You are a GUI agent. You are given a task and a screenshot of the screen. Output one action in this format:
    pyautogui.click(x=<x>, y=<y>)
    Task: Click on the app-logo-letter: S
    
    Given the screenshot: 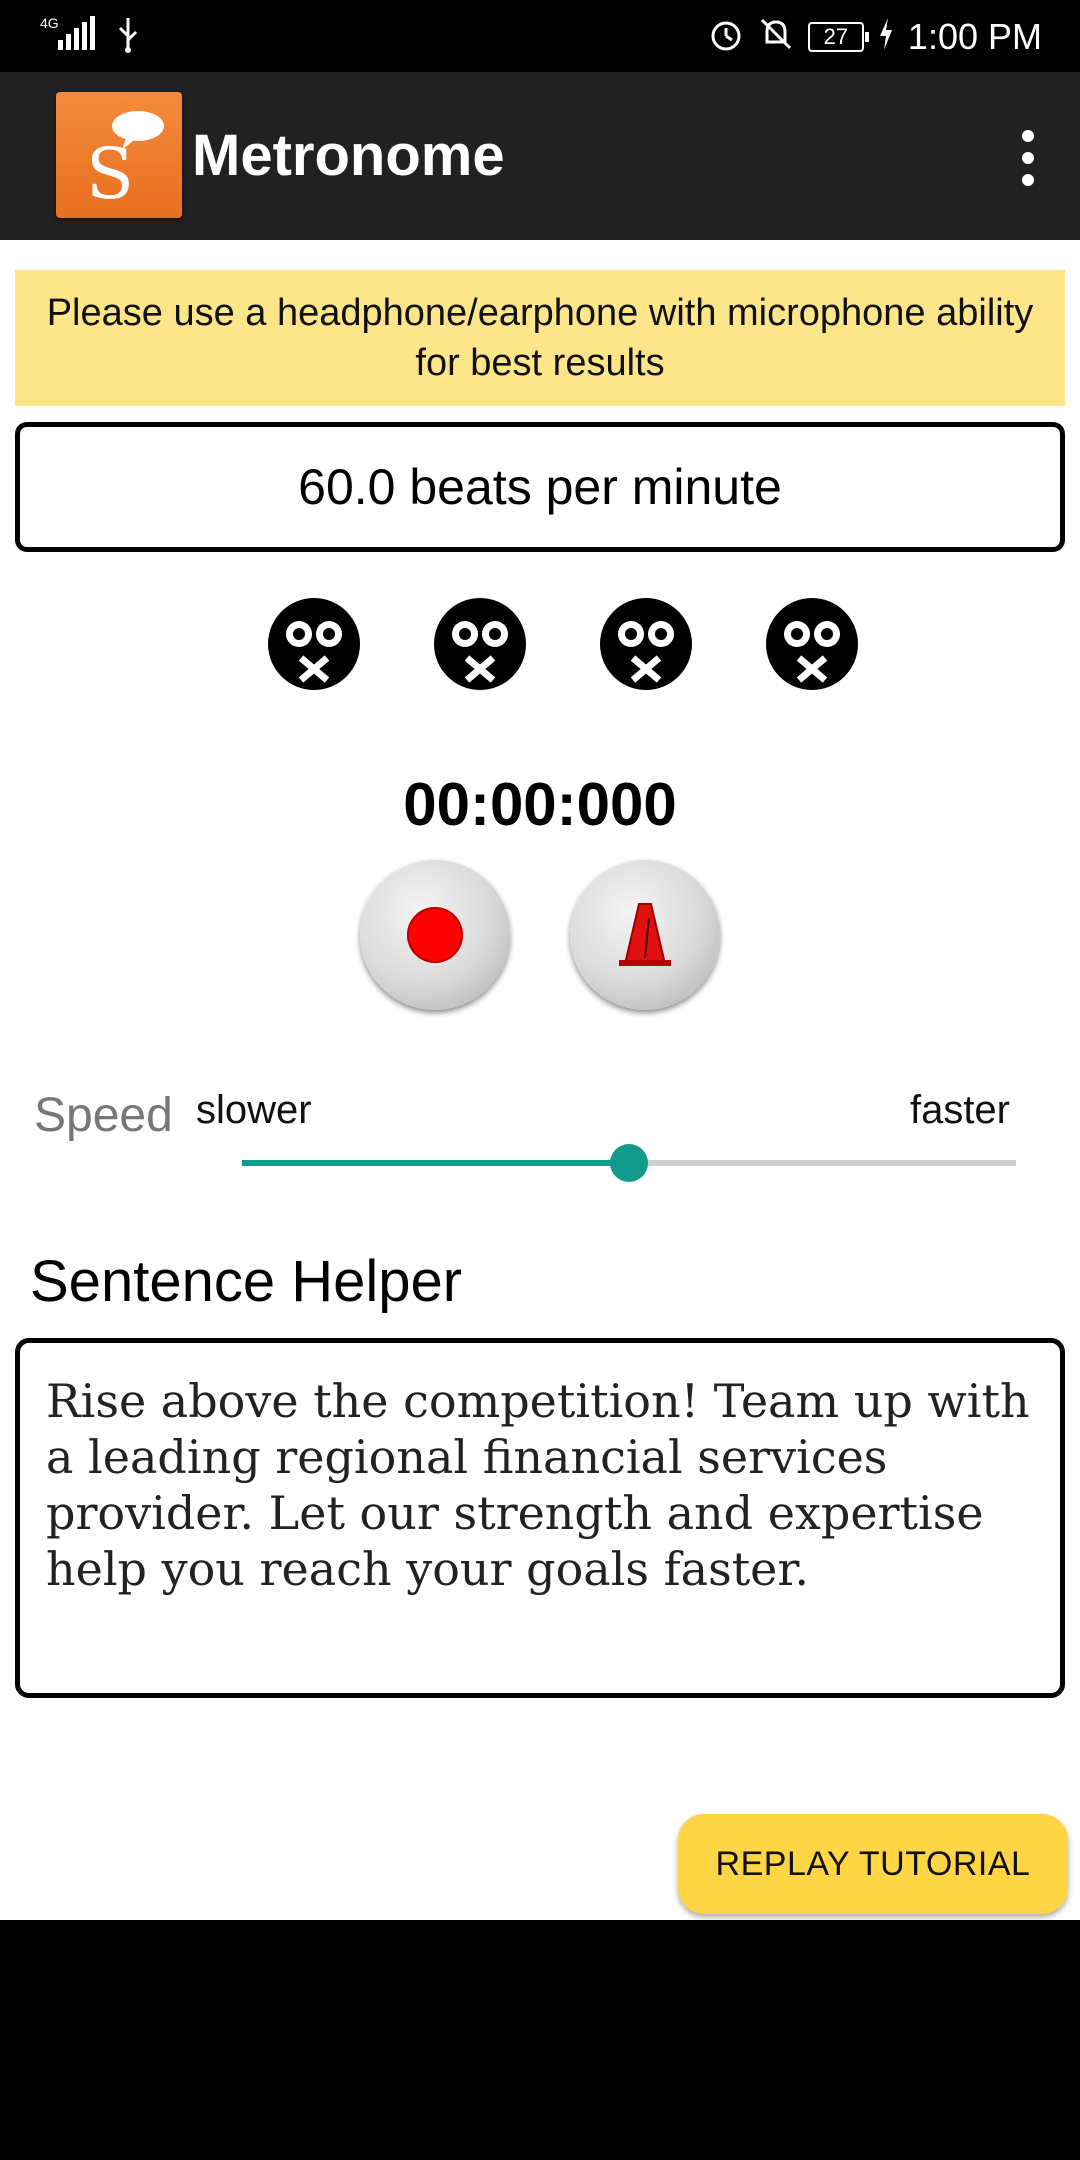 What is the action you would take?
    pyautogui.click(x=110, y=174)
    